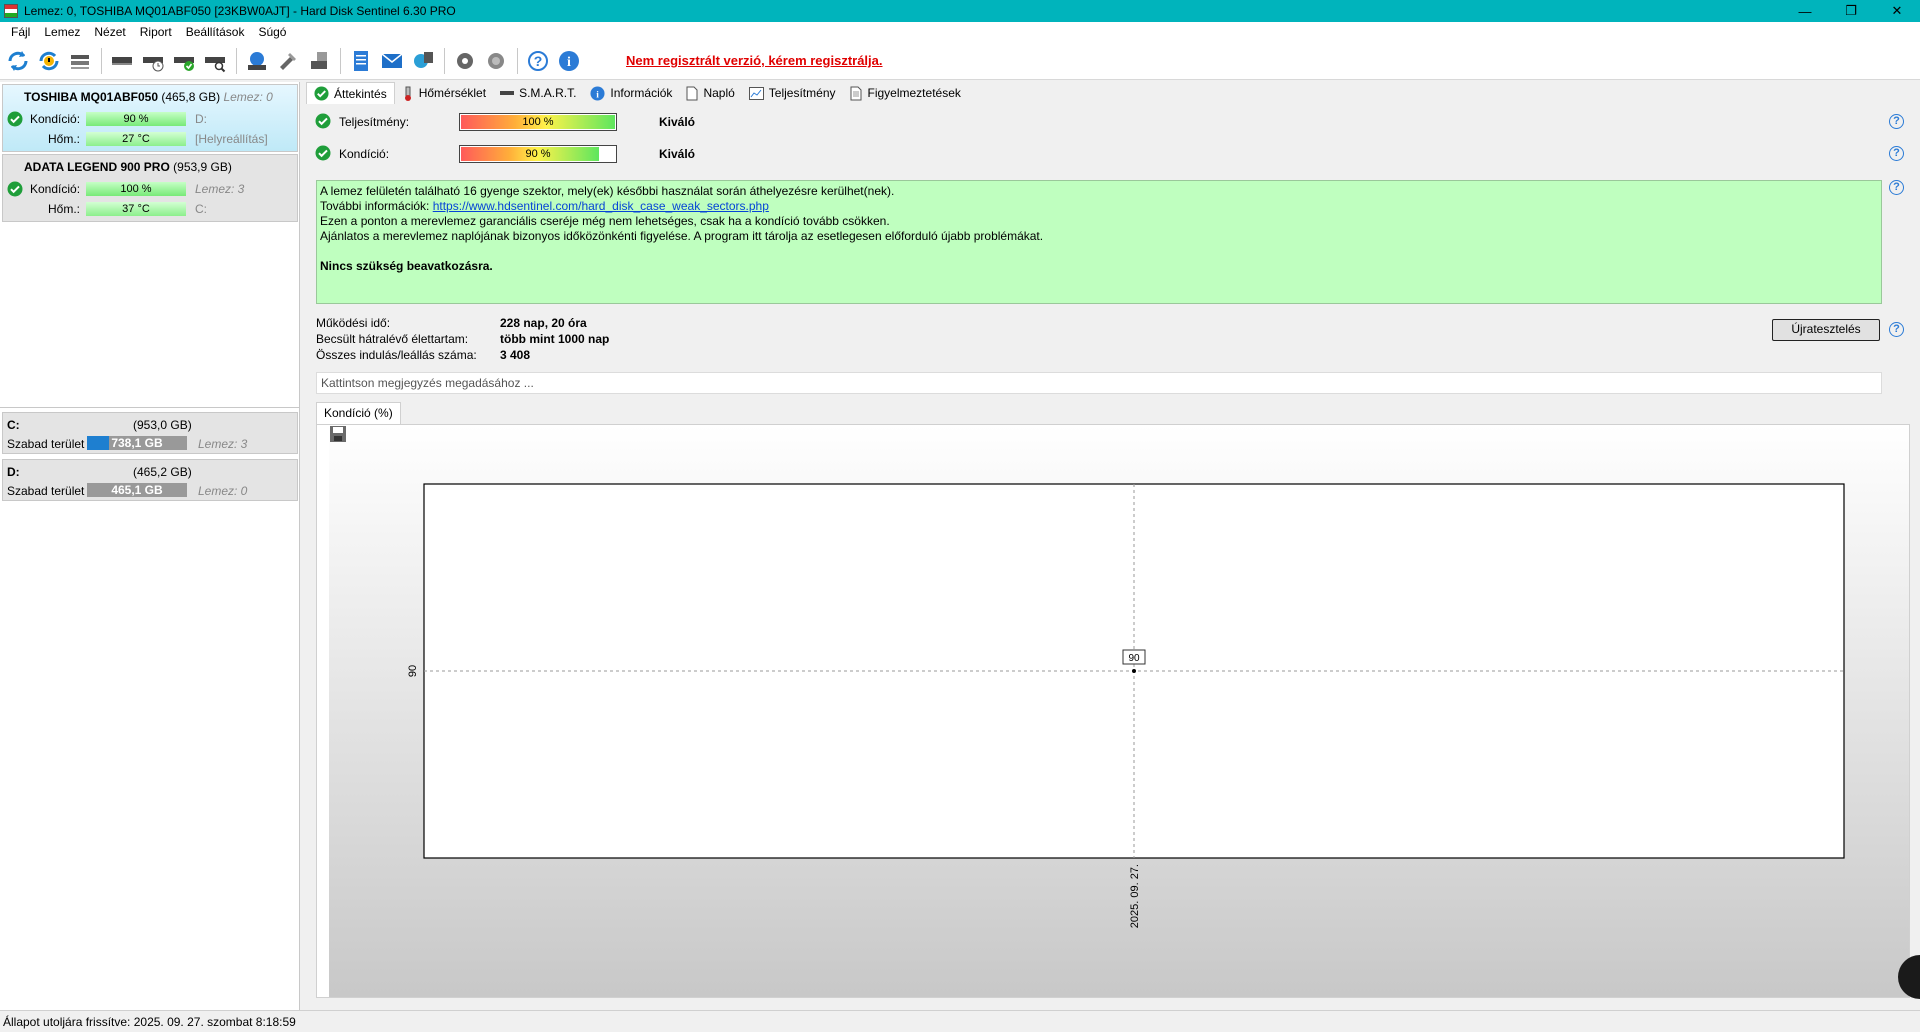 This screenshot has height=1032, width=1920. Describe the element at coordinates (543, 323) in the screenshot. I see `stat-value: 228 nap, 20 óra` at that location.